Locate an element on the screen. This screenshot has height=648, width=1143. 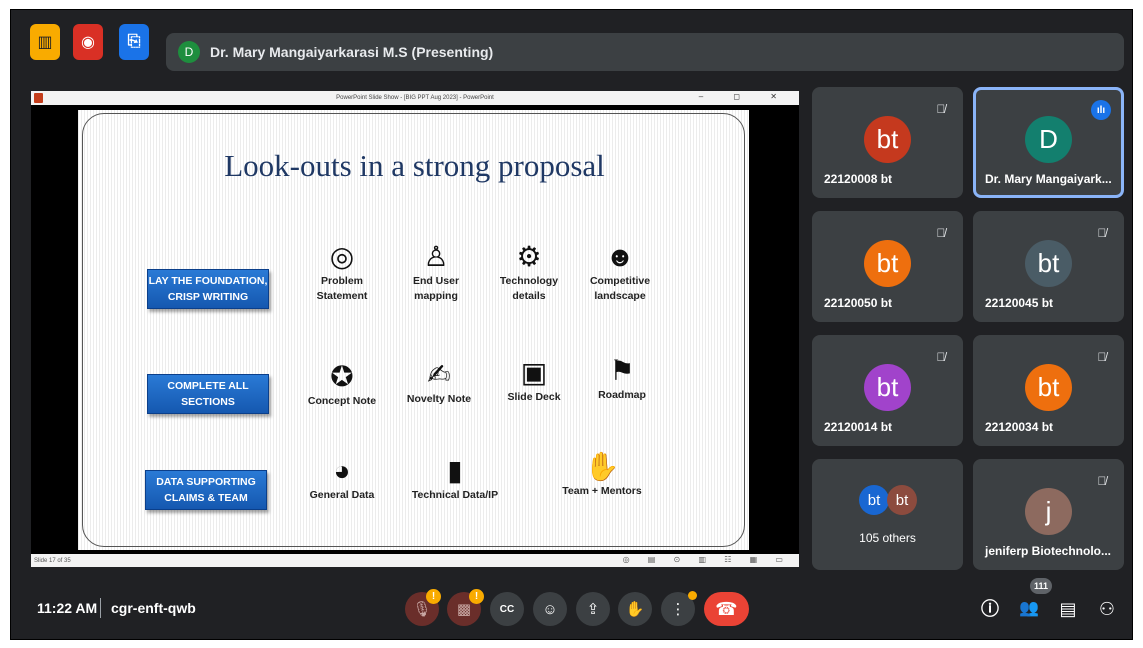
others-count: 105 others is located at coordinates (887, 538).